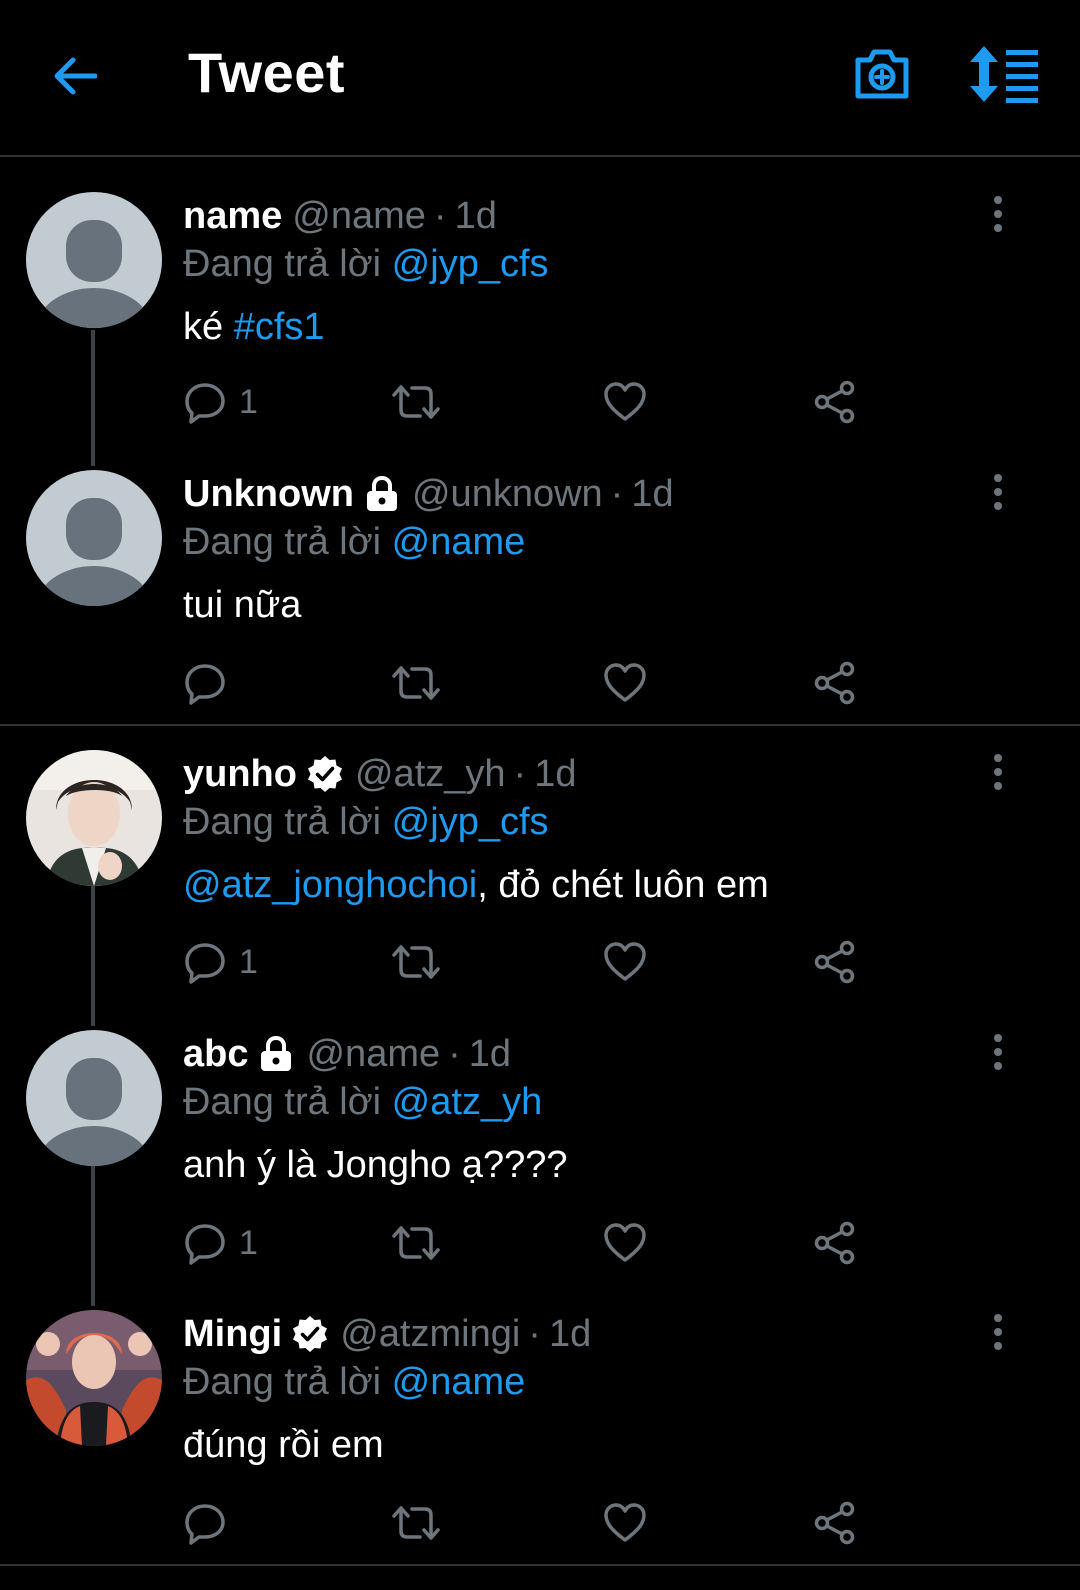 Image resolution: width=1080 pixels, height=1590 pixels. What do you see at coordinates (330, 885) in the screenshot?
I see `user-mention-link: @atz_jonghochoi` at bounding box center [330, 885].